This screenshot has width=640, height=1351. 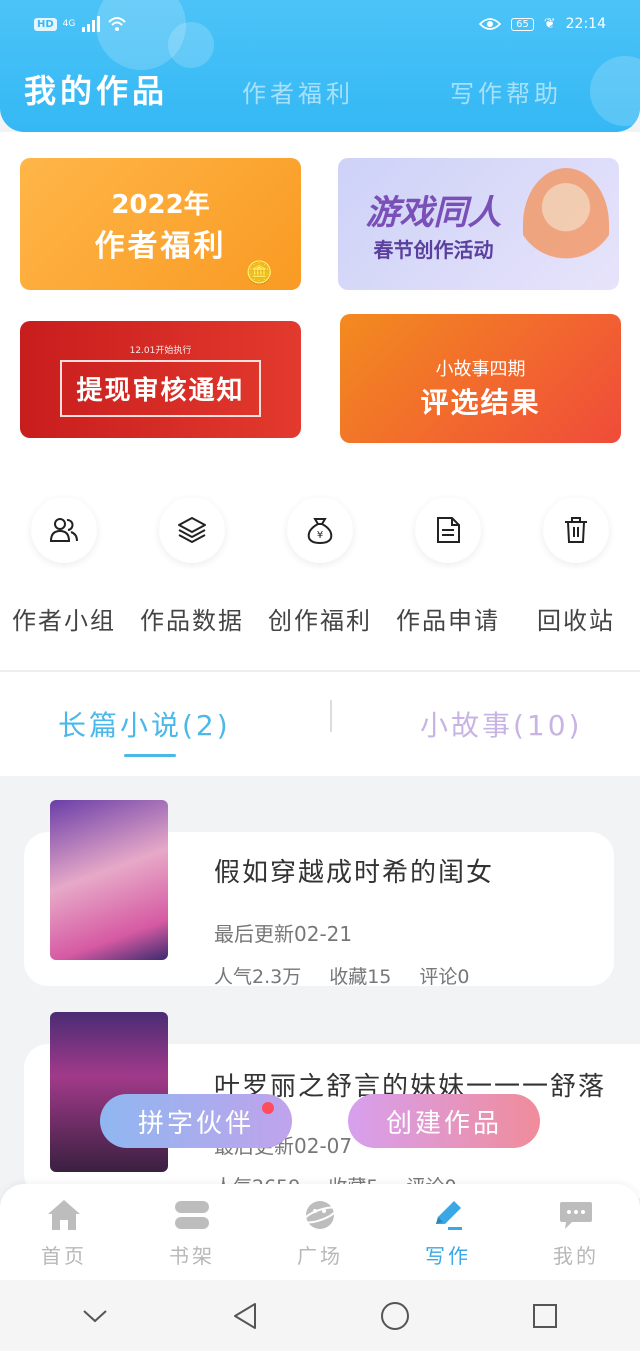 I want to click on nav-plaza: 广场, so click(x=320, y=1232).